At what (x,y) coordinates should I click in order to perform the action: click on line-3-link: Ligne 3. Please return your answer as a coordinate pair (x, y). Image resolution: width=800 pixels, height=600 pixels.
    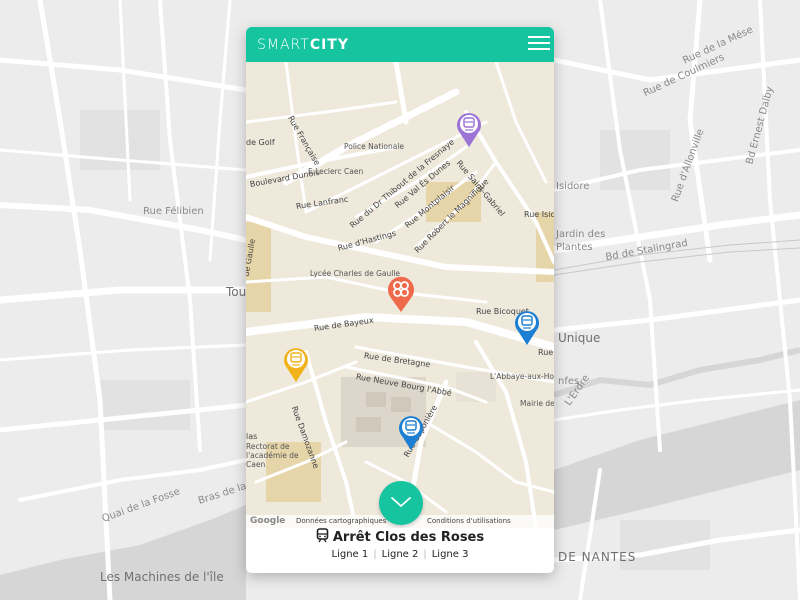
    Looking at the image, I should click on (450, 554).